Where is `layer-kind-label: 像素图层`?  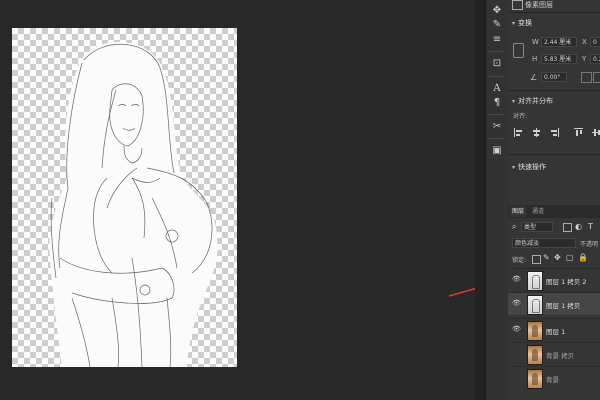
layer-kind-label: 像素图层 is located at coordinates (539, 5).